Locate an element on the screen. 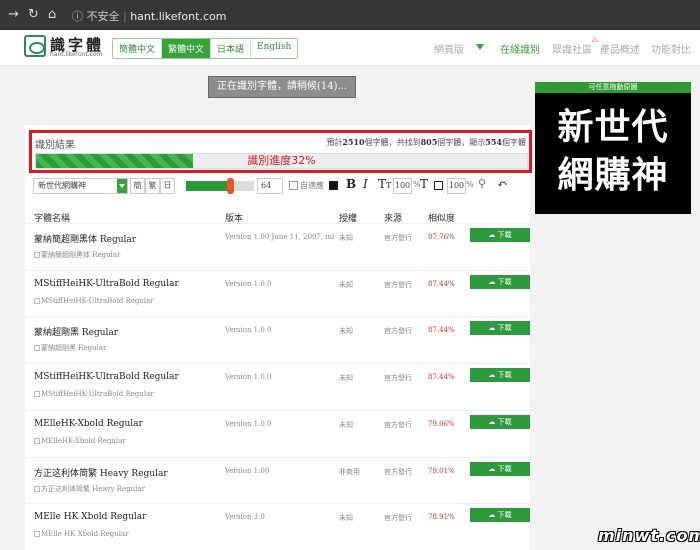 Image resolution: width=700 pixels, height=550 pixels. sample-text-value: 新世代網購神 is located at coordinates (62, 185).